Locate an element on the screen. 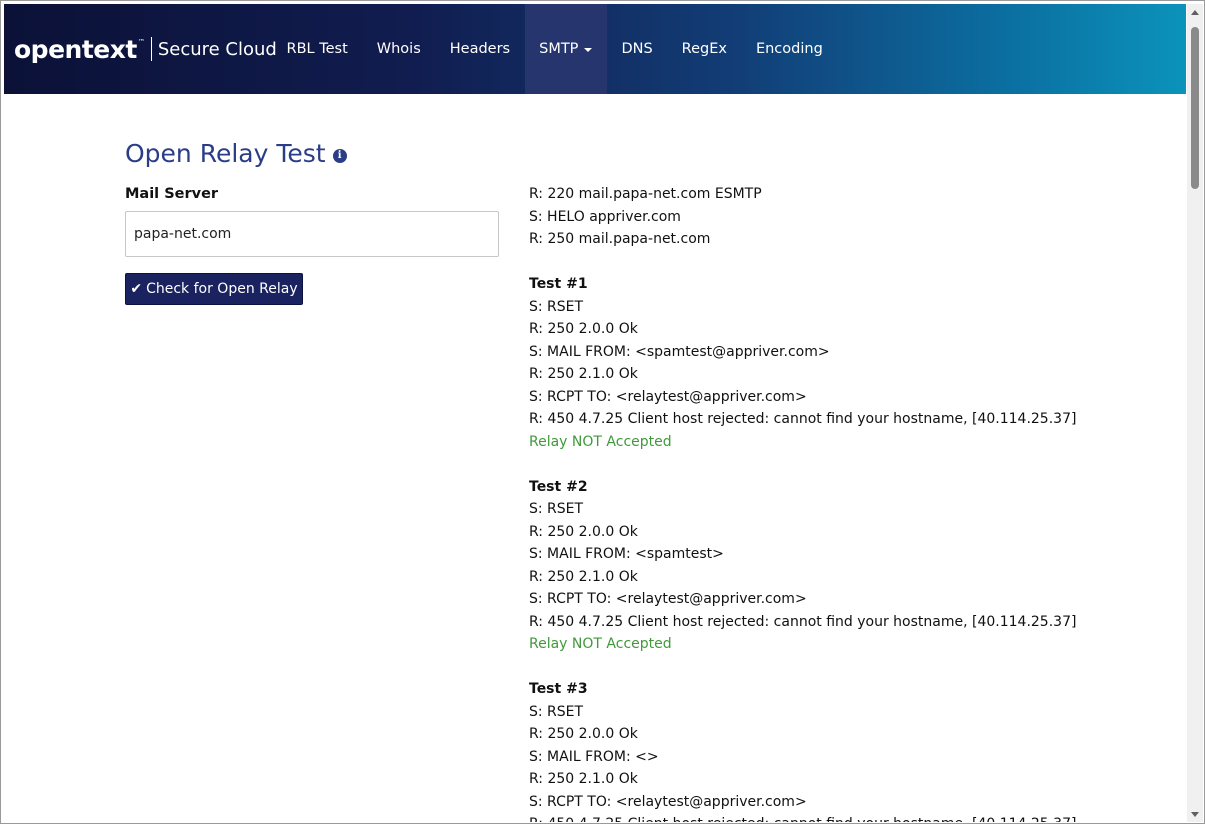 This screenshot has height=824, width=1205. nav-item-label: Headers is located at coordinates (480, 49).